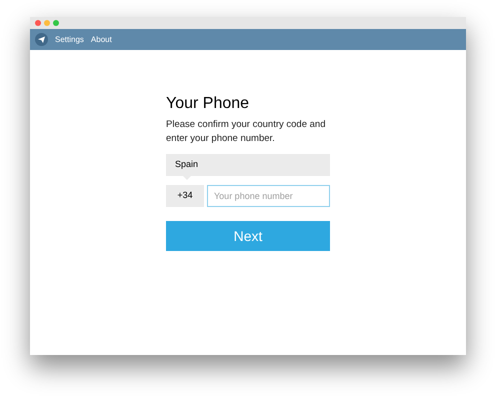 This screenshot has width=497, height=400. I want to click on menu-item: About, so click(101, 40).